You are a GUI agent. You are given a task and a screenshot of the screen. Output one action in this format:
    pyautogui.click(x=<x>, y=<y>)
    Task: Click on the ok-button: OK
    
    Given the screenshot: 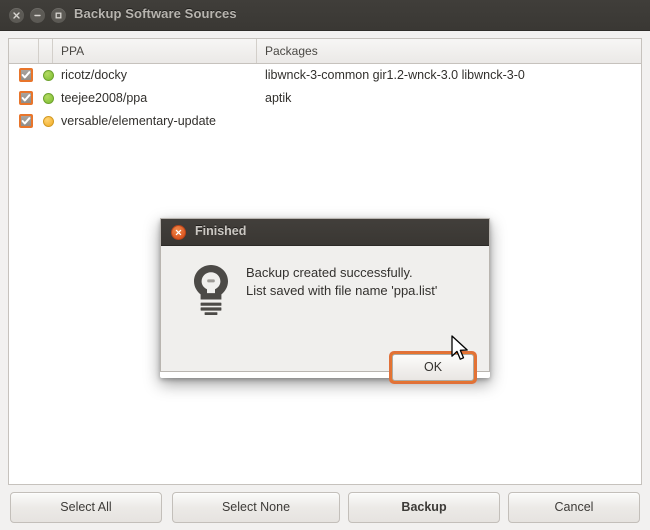 What is the action you would take?
    pyautogui.click(x=433, y=367)
    